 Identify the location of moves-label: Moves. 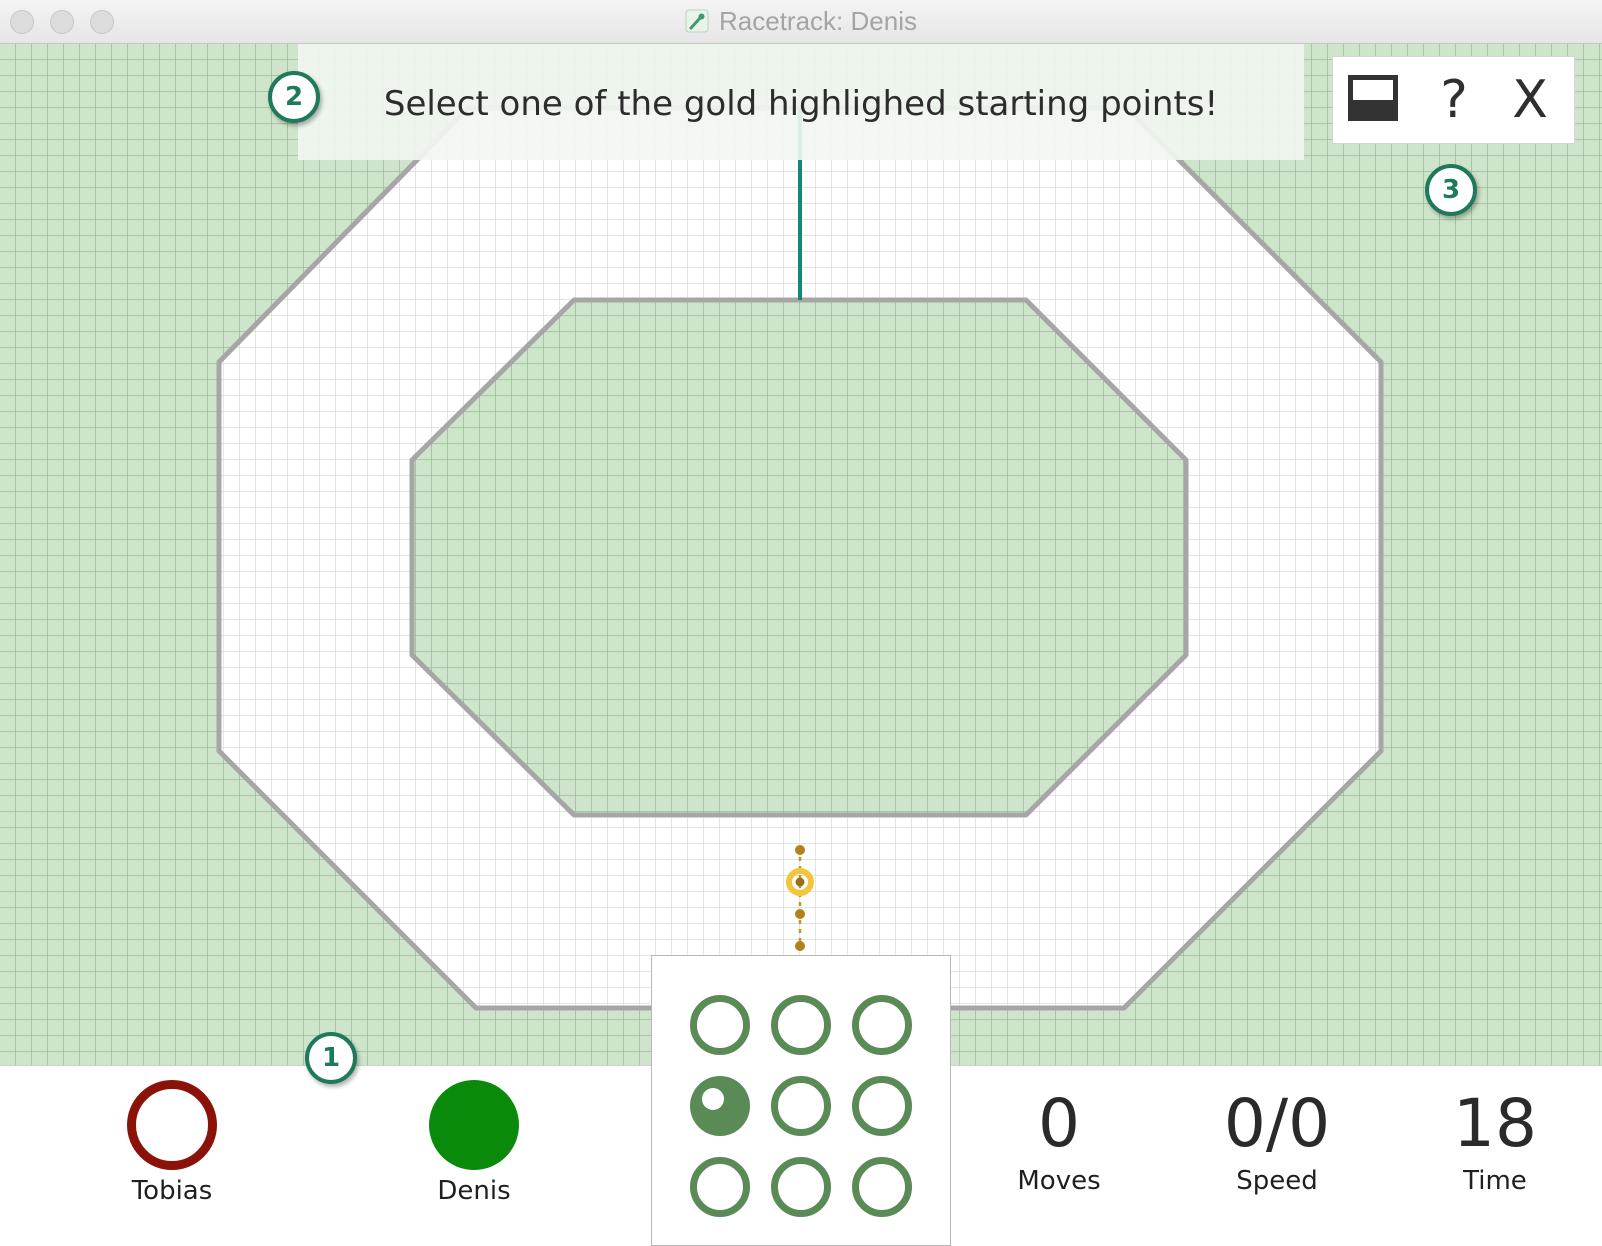
(1059, 1181).